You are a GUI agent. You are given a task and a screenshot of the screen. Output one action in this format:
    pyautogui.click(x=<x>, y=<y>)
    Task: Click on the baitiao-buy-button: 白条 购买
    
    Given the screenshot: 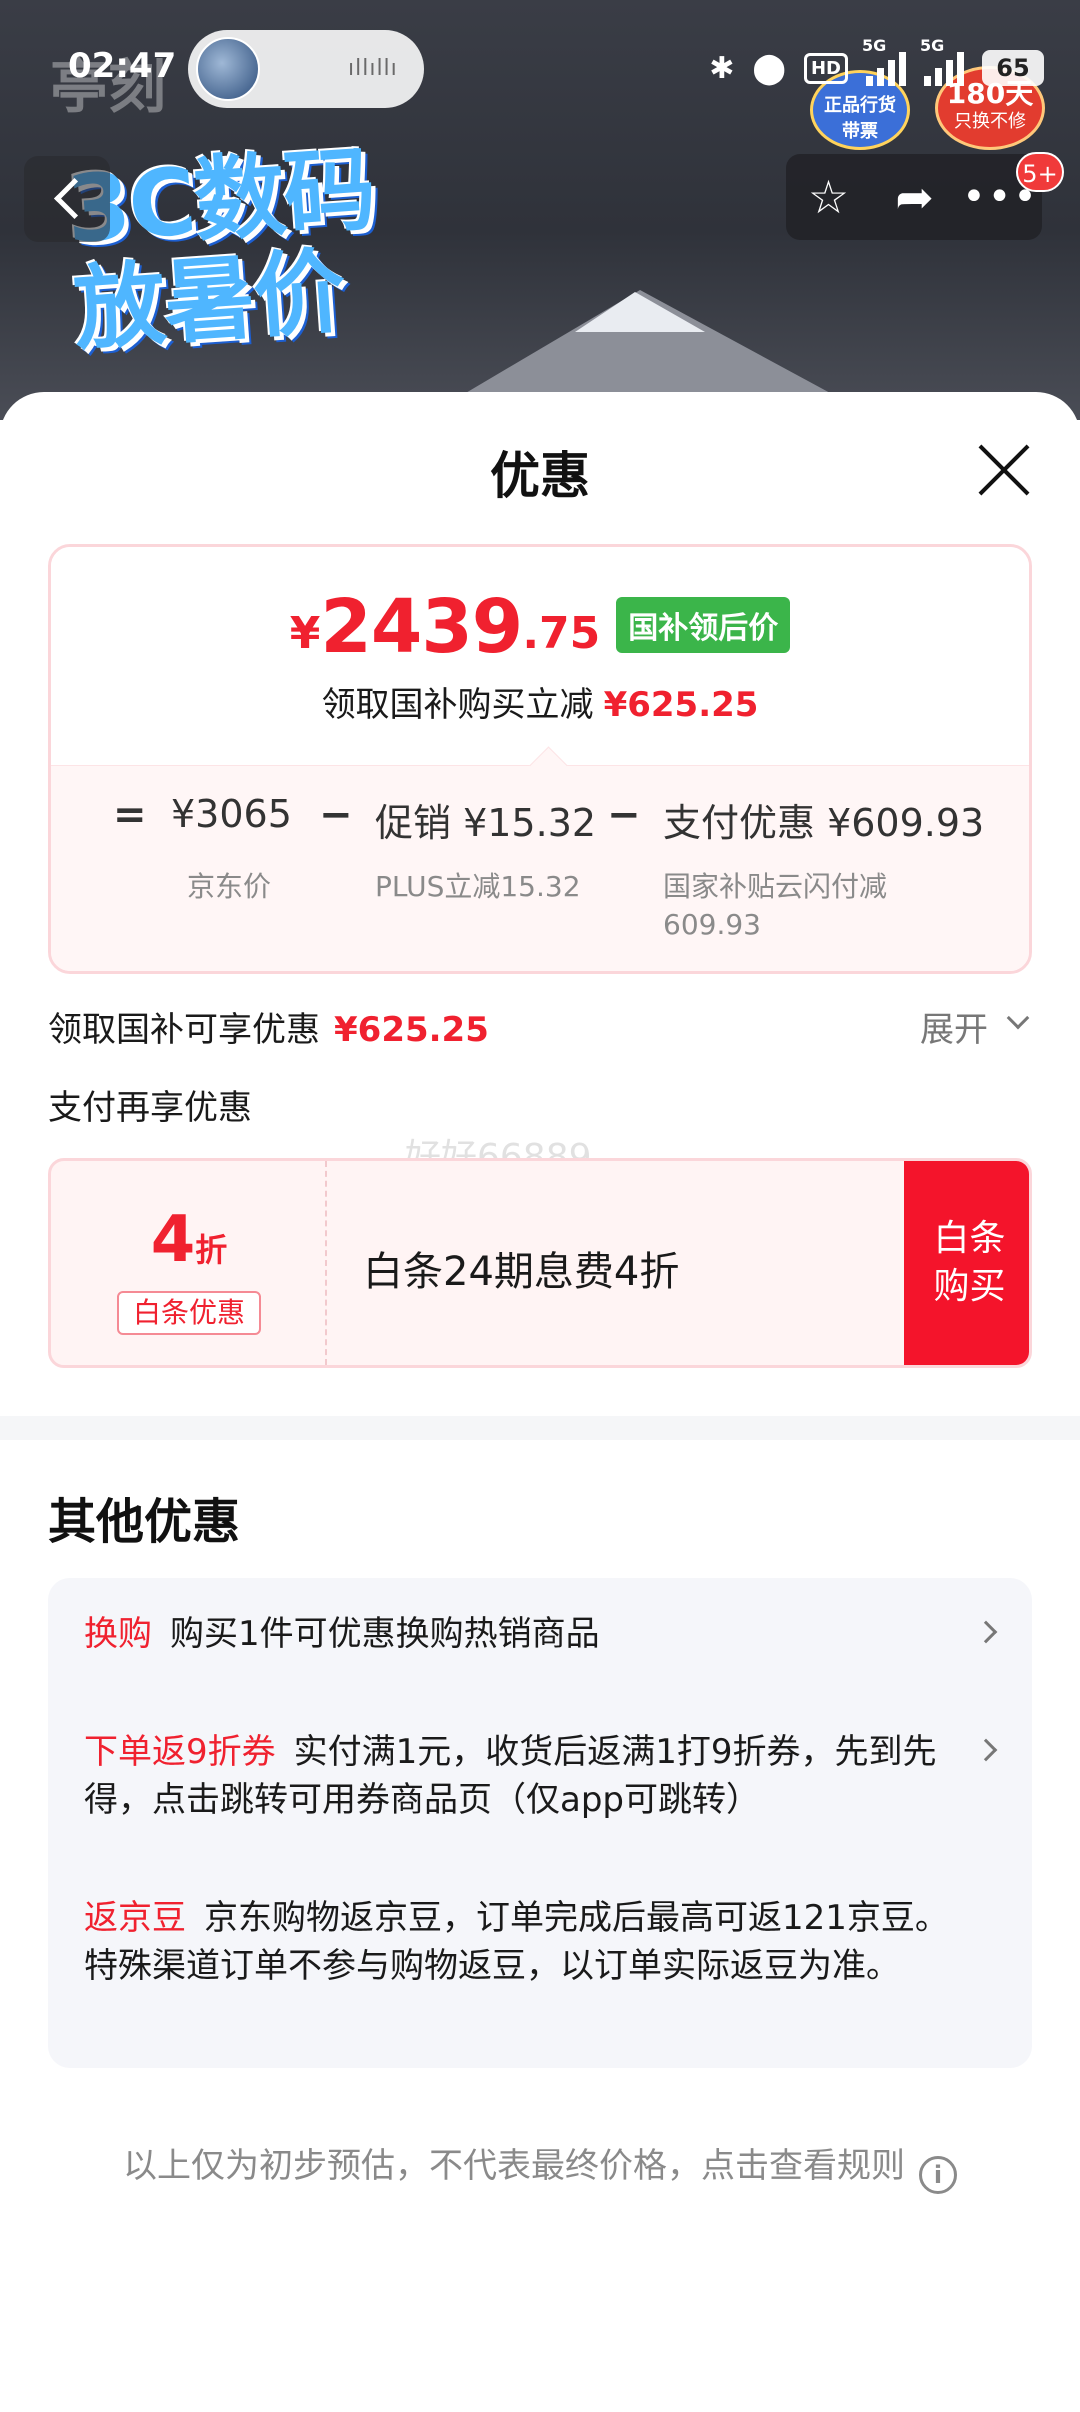 What is the action you would take?
    pyautogui.click(x=966, y=1263)
    